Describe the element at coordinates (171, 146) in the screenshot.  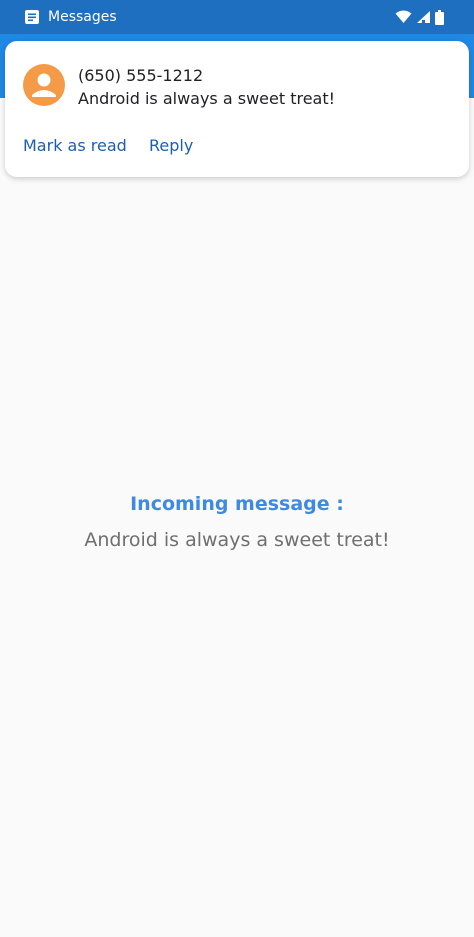
I see `reply-button: Reply` at that location.